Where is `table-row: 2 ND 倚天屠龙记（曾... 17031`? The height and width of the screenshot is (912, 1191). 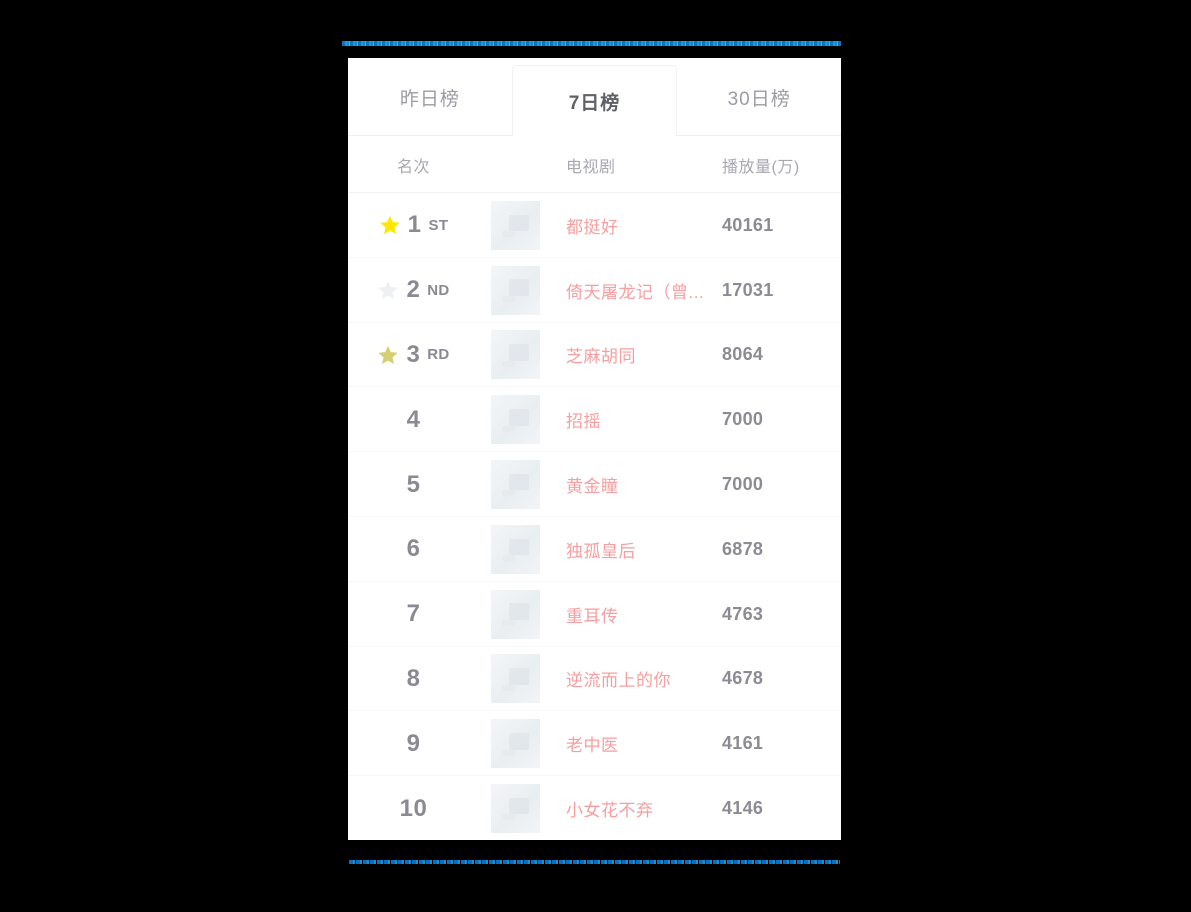 table-row: 2 ND 倚天屠龙记（曾... 17031 is located at coordinates (594, 290).